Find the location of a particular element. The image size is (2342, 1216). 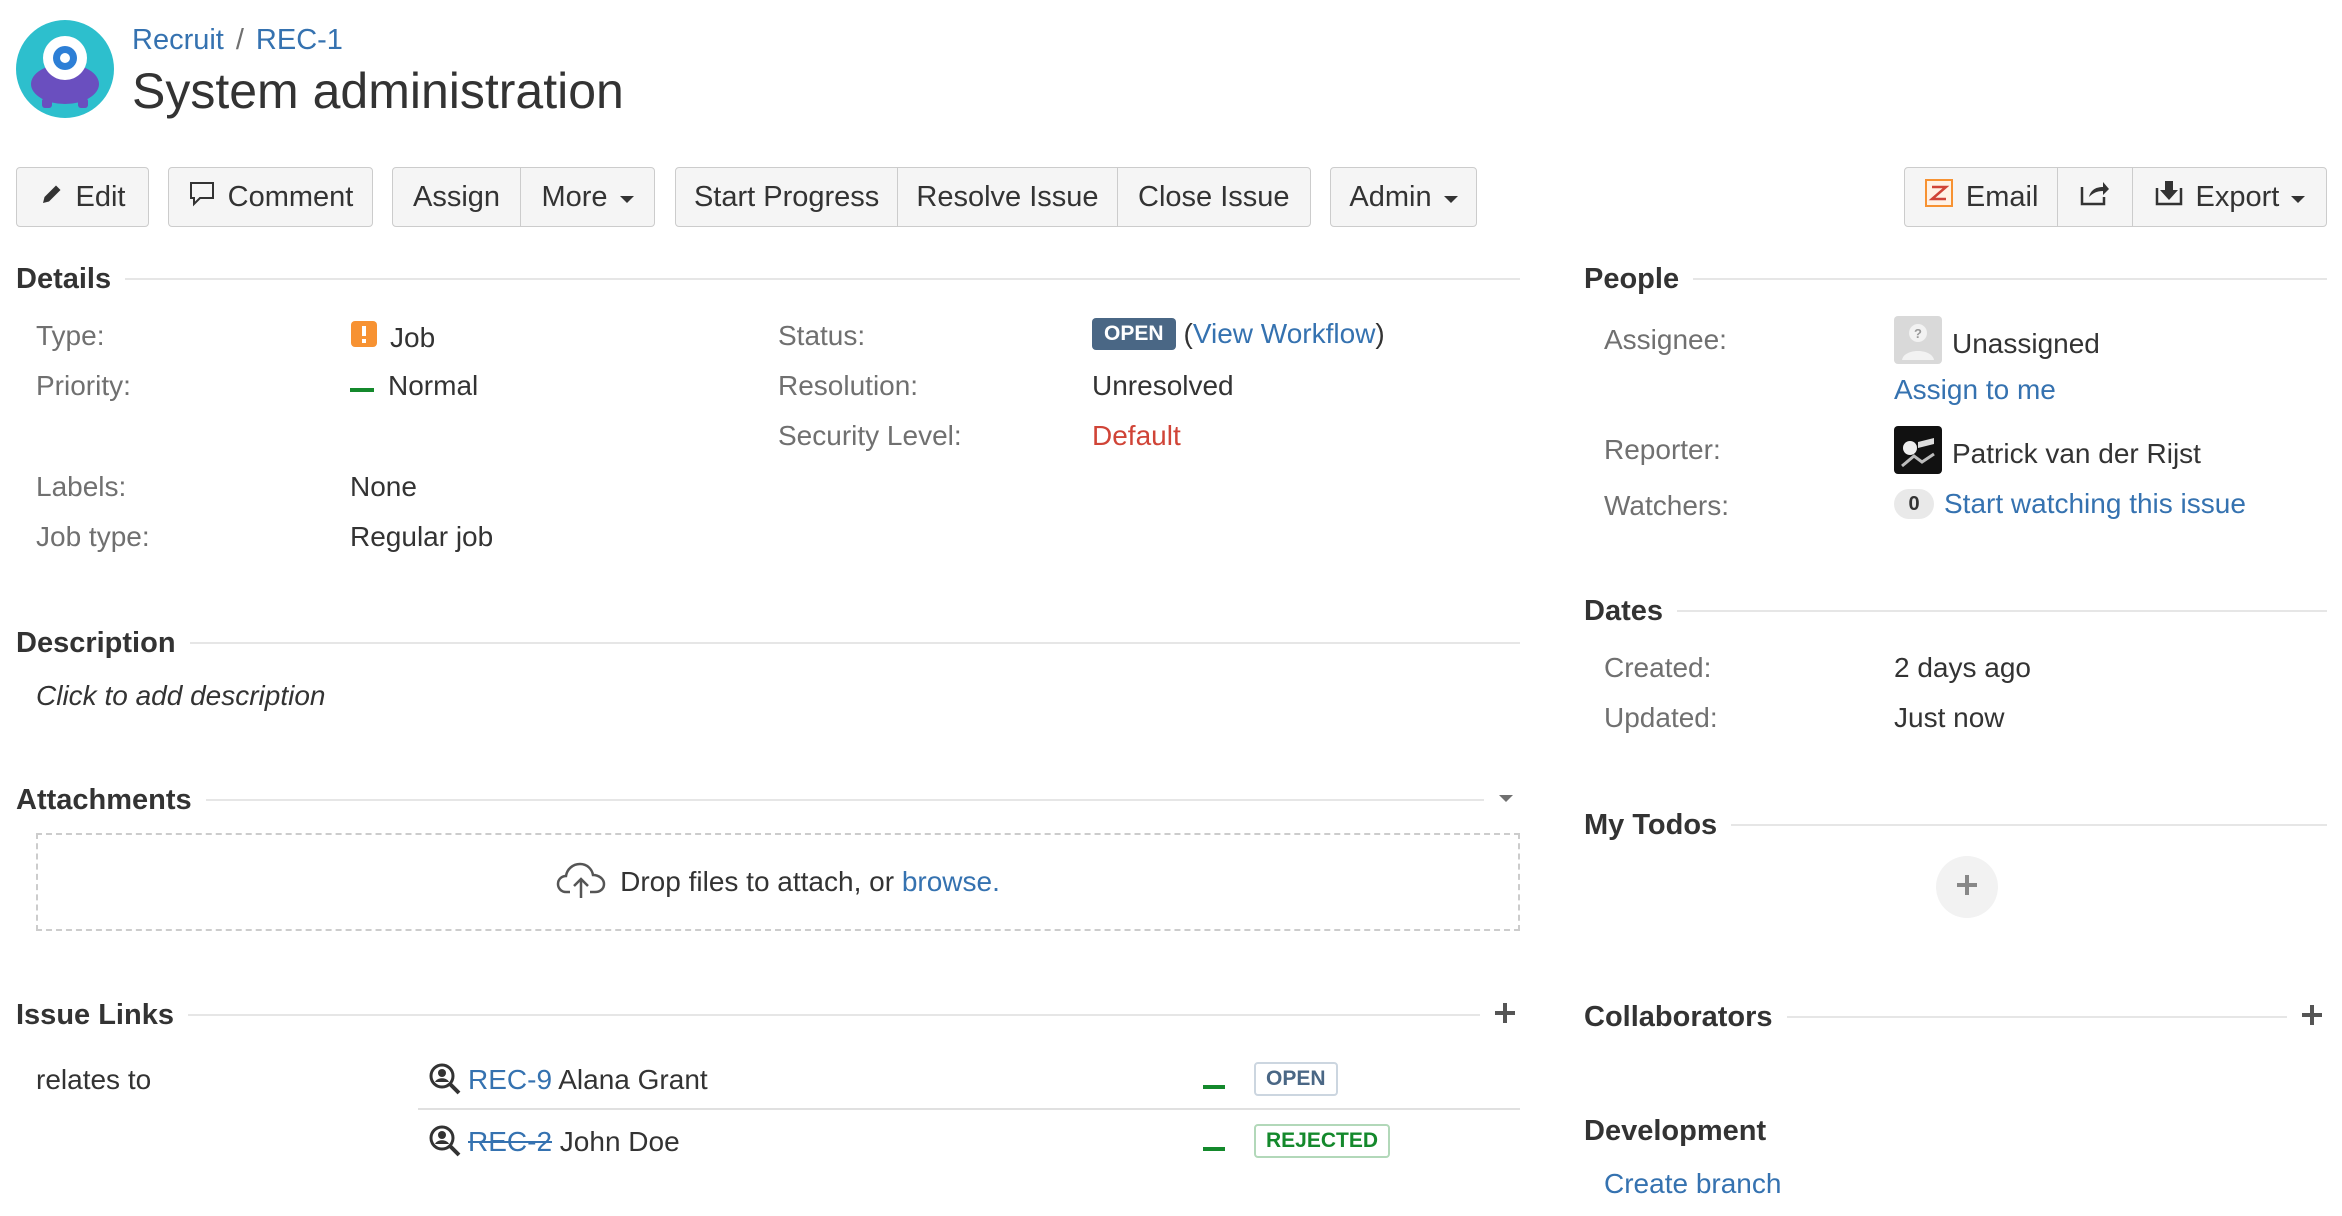

assignee-label: Assignee: is located at coordinates (1665, 339).